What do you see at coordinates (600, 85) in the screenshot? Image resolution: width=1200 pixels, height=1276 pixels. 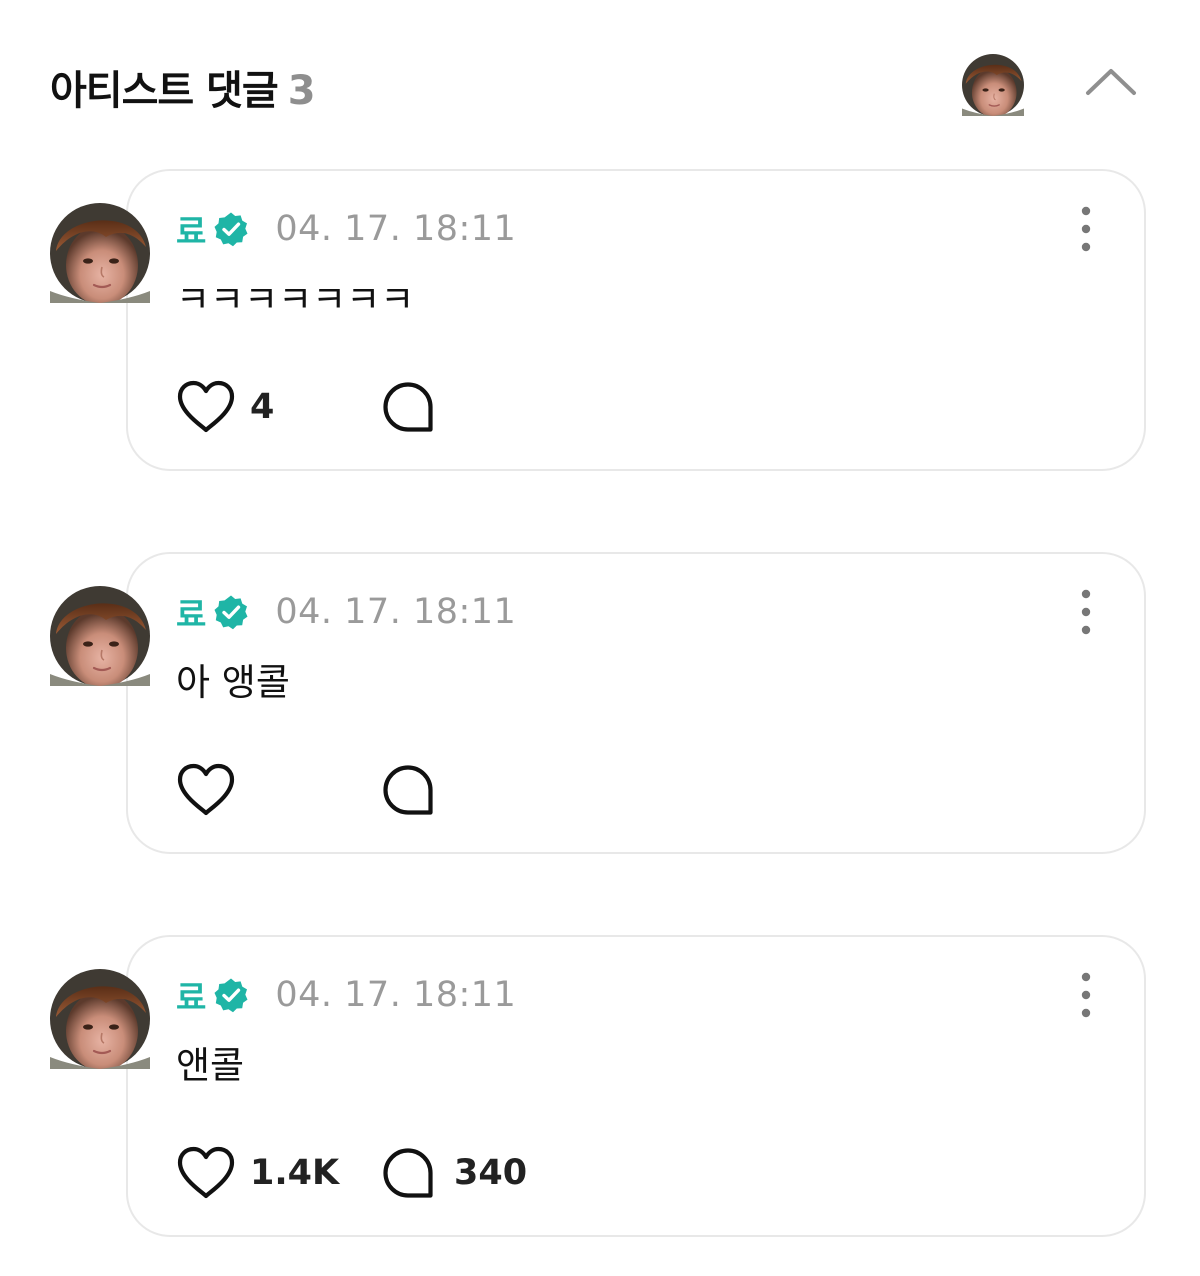 I see `artist-comments-header: 아티스트 댓글 3` at bounding box center [600, 85].